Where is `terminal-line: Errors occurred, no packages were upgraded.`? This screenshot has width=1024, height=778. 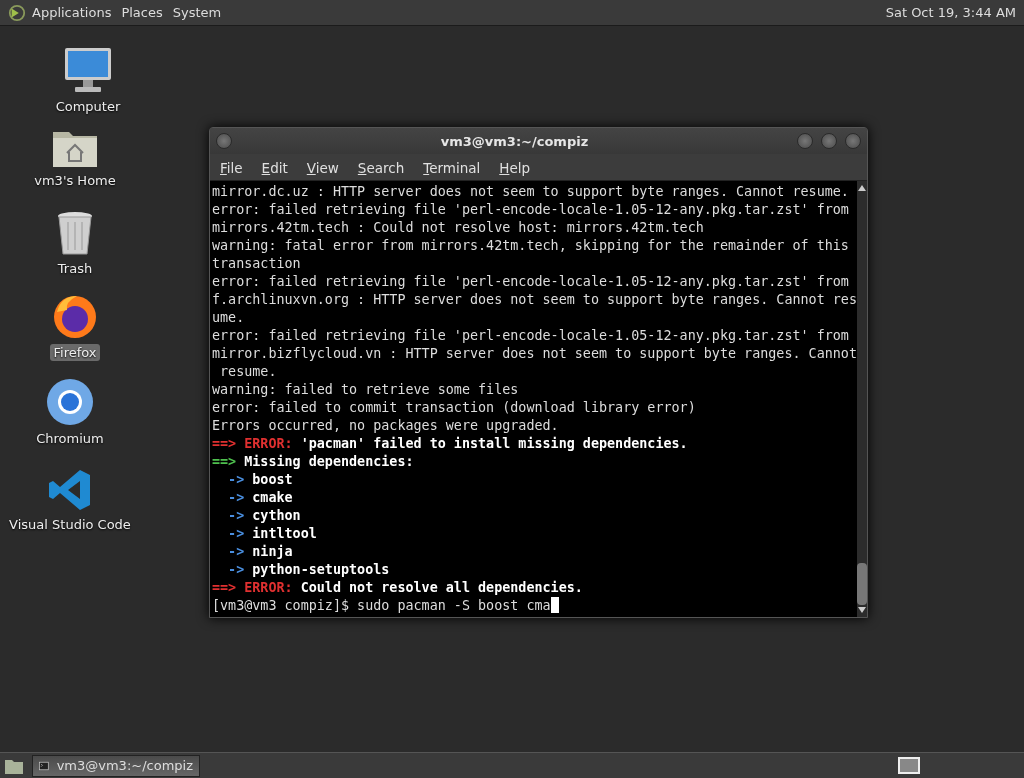 terminal-line: Errors occurred, no packages were upgraded. is located at coordinates (386, 426).